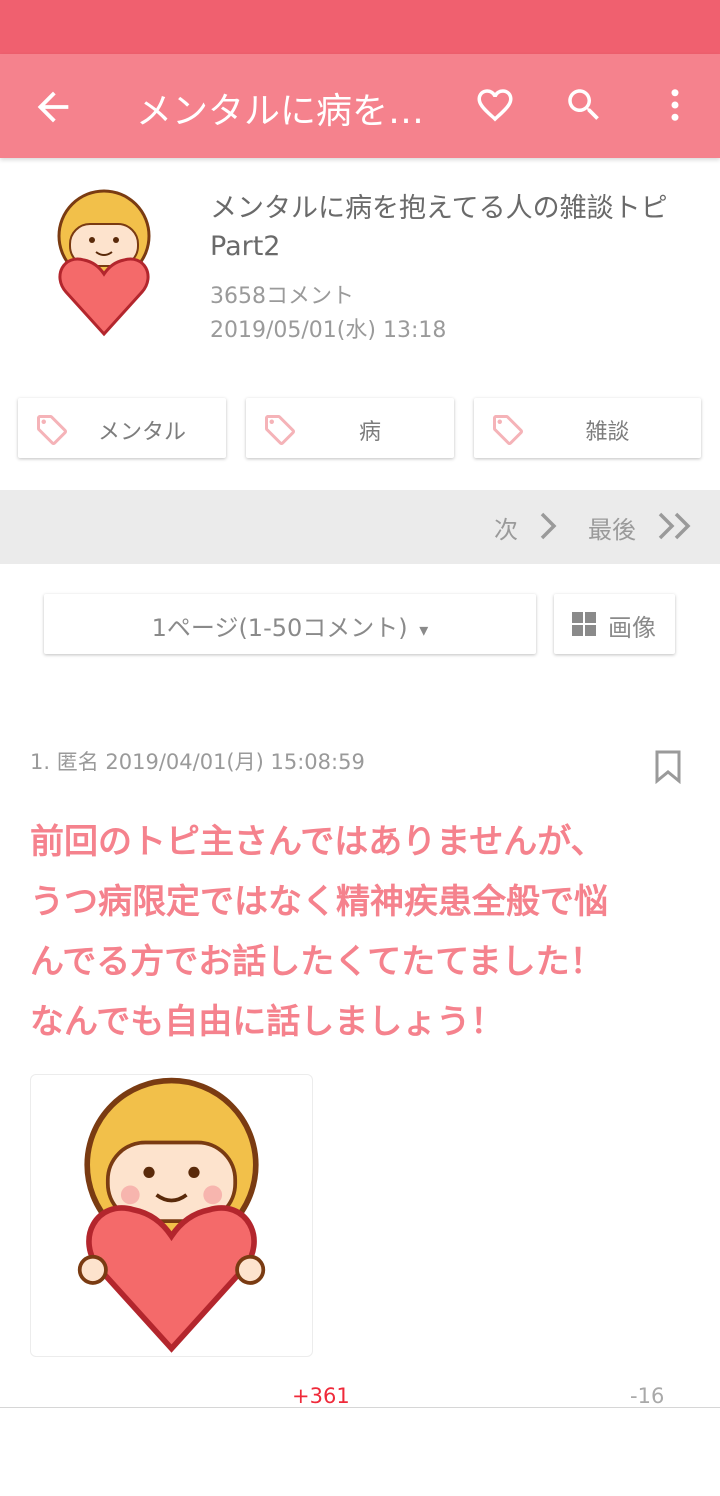 The height and width of the screenshot is (1496, 720). What do you see at coordinates (321, 1396) in the screenshot?
I see `vote-plus-count: +361` at bounding box center [321, 1396].